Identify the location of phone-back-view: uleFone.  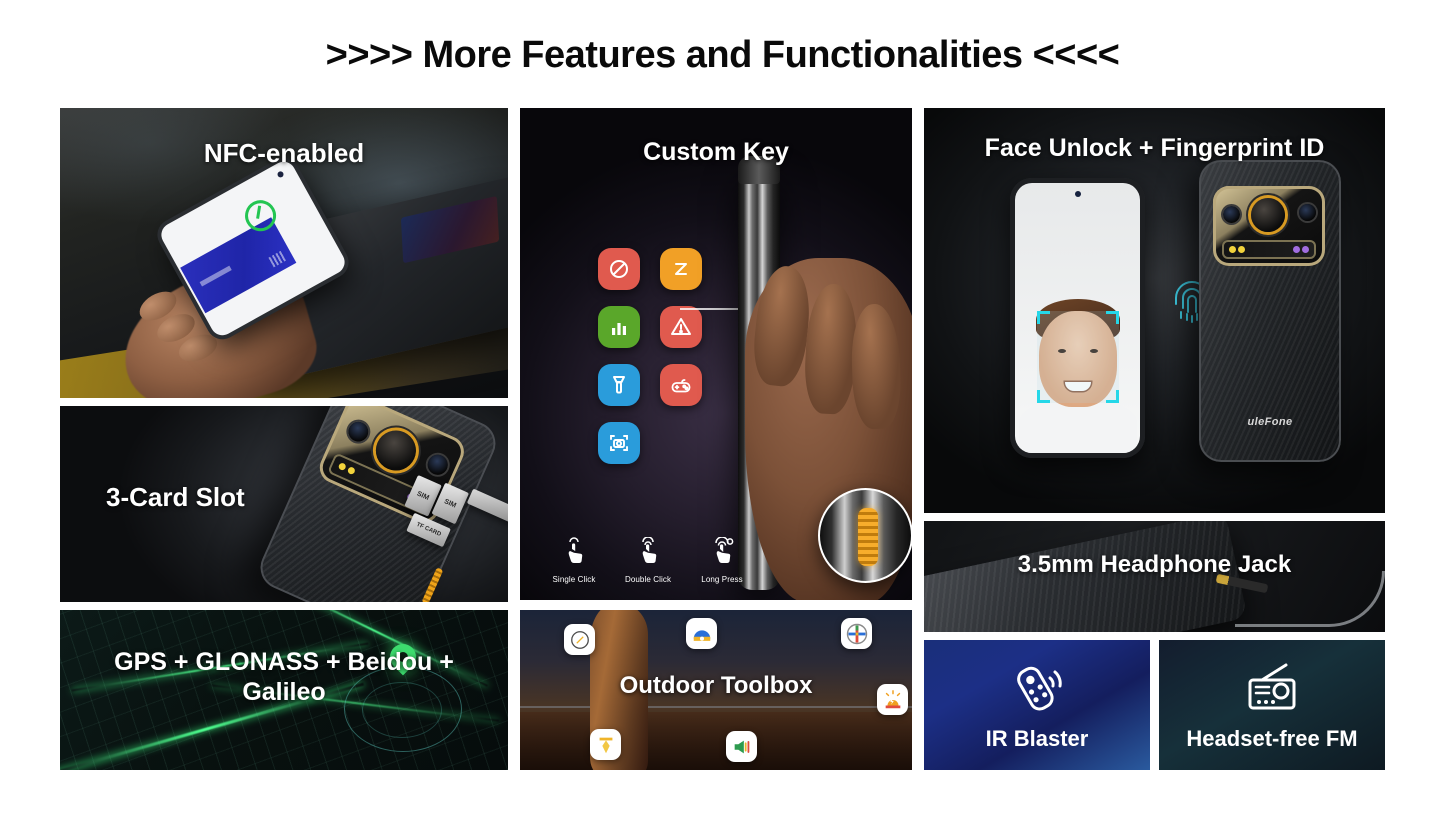
(1270, 311).